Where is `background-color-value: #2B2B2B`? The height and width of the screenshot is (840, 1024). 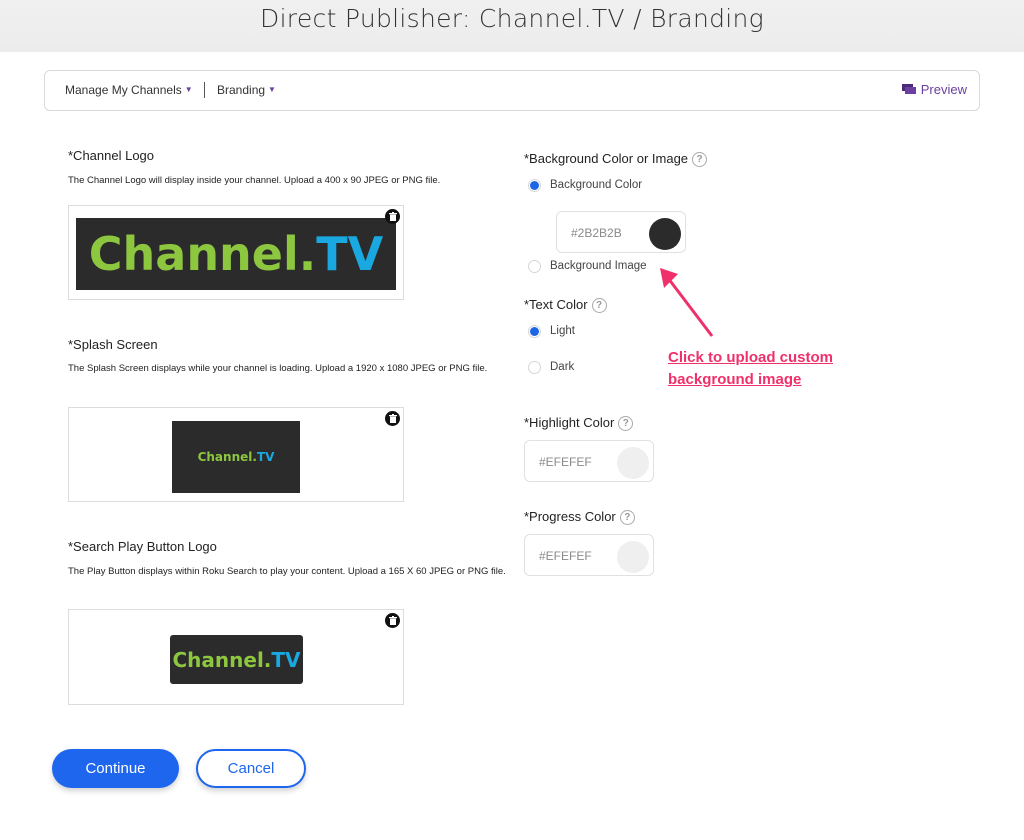 background-color-value: #2B2B2B is located at coordinates (596, 233).